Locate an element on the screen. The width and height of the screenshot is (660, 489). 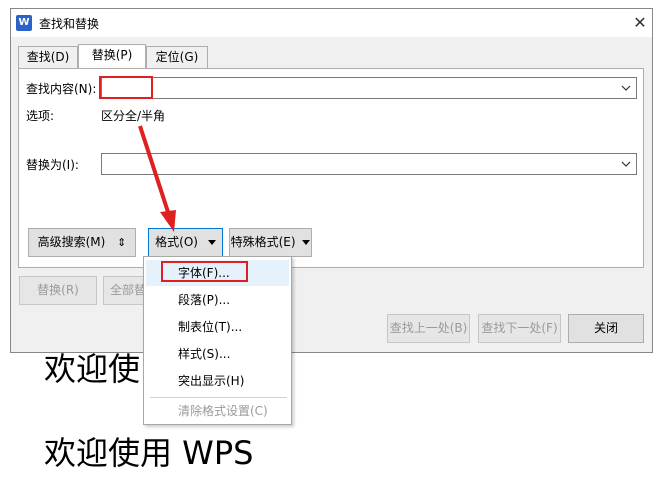
annotation-arrow-icon is located at coordinates (157, 178).